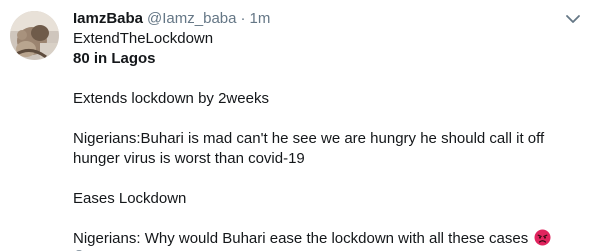 The image size is (594, 251). What do you see at coordinates (259, 18) in the screenshot?
I see `timestamp: 1m` at bounding box center [259, 18].